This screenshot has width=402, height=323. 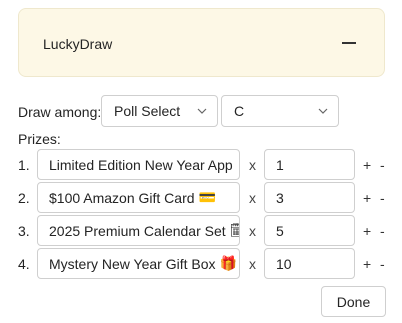 I want to click on minus-icon, so click(x=349, y=43).